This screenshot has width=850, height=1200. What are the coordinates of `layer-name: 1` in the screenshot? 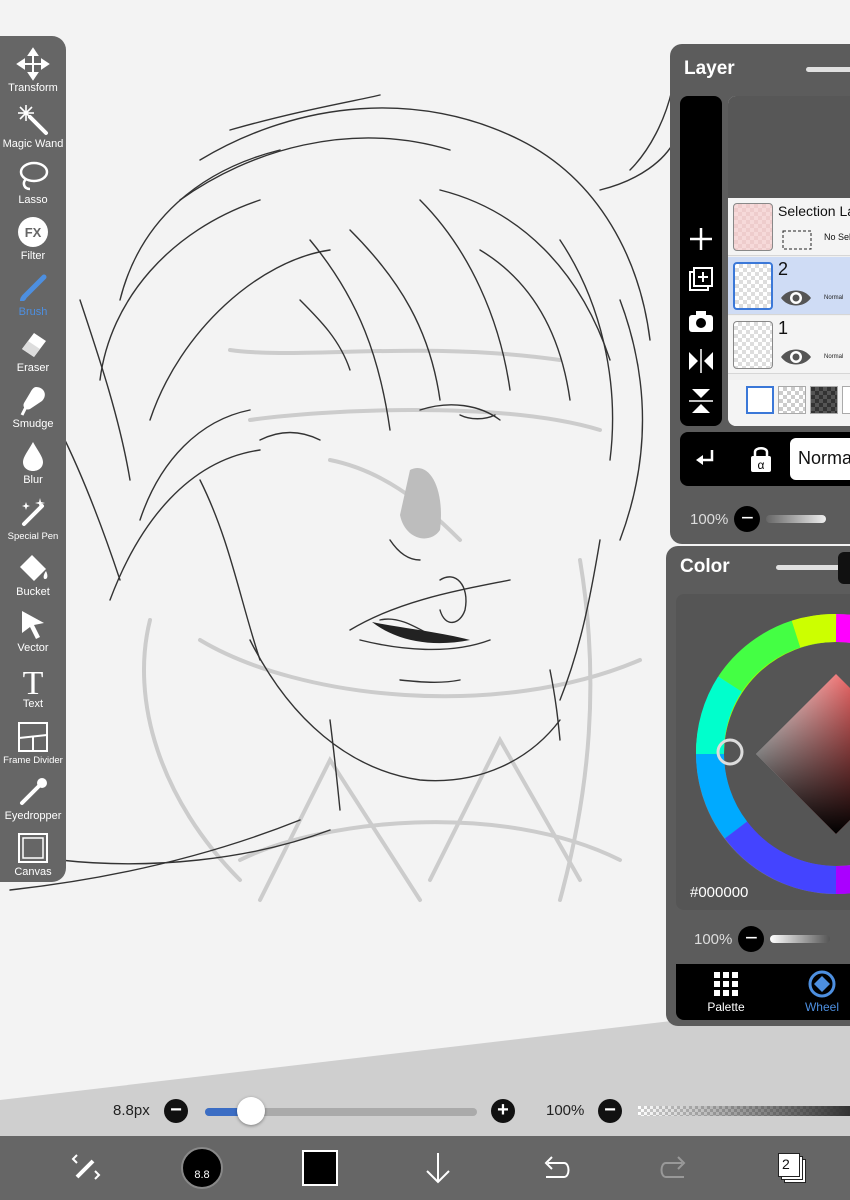 It's located at (783, 328).